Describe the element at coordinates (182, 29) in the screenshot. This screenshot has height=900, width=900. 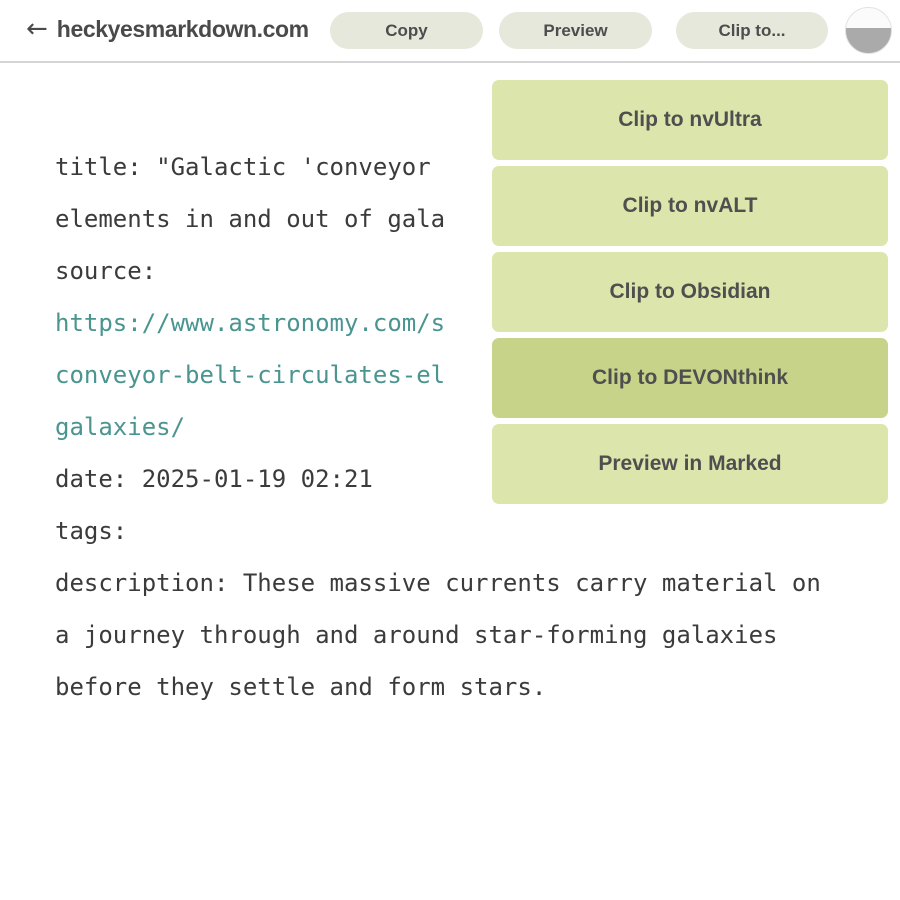
I see `site-title: heckyesmarkdown.com` at that location.